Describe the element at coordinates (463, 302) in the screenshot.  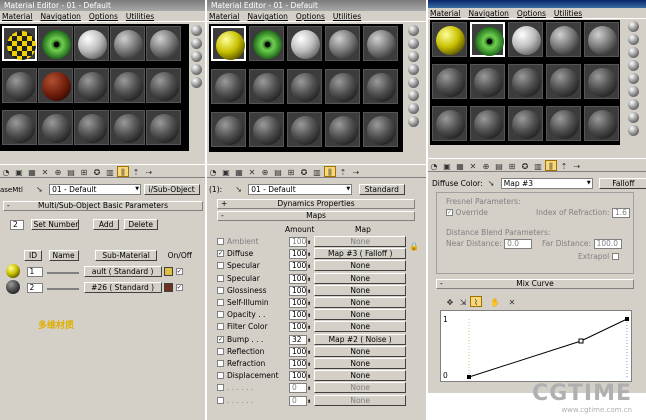
I see `scale-icon: ⇲` at that location.